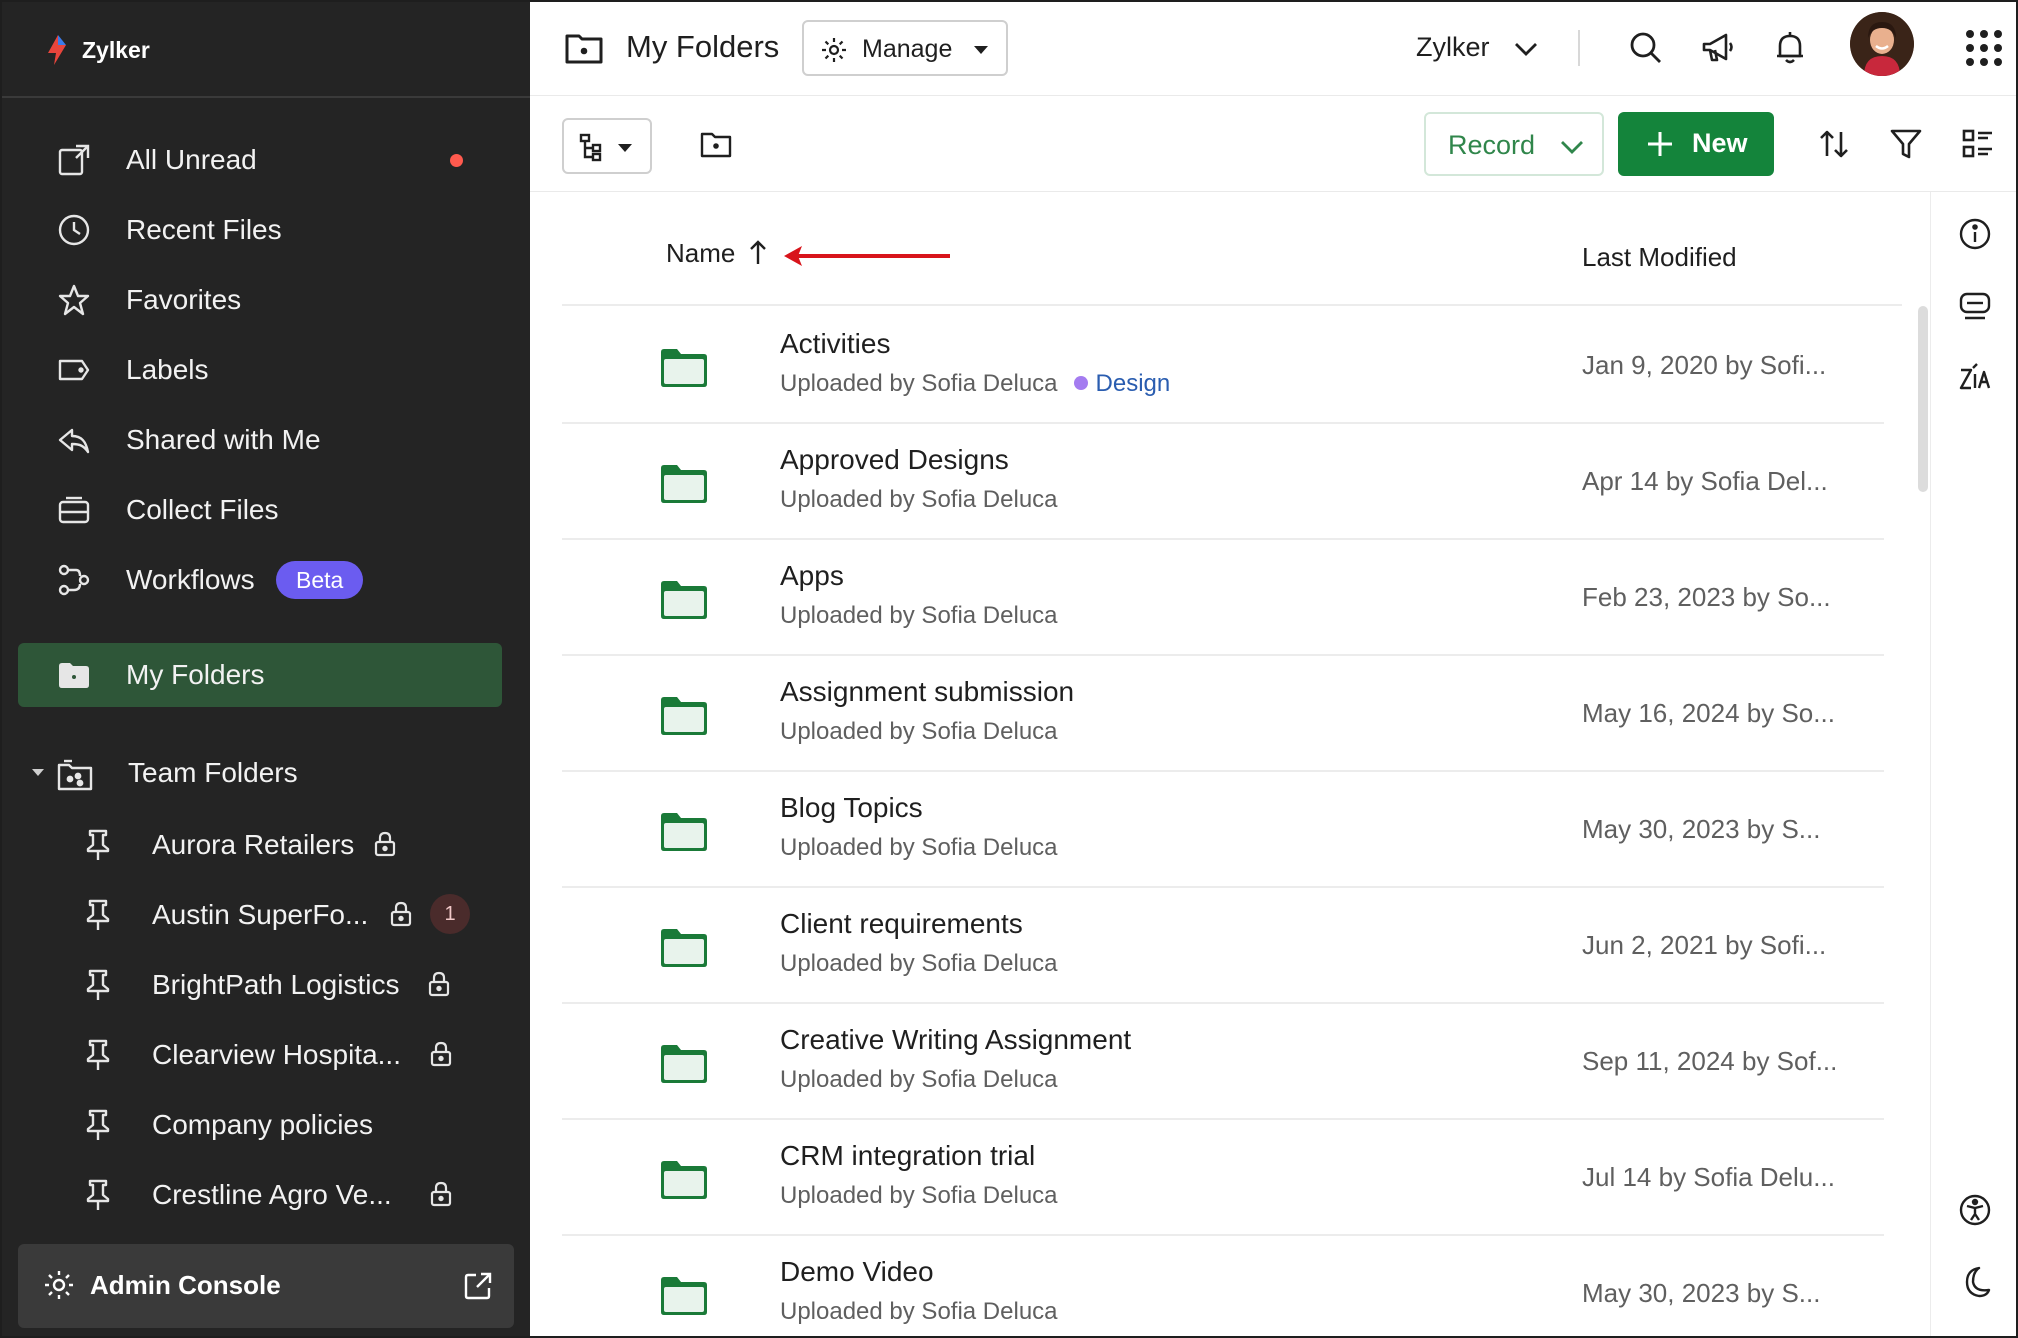 The image size is (2018, 1338). What do you see at coordinates (851, 808) in the screenshot?
I see `folder-name: Blog Topics` at bounding box center [851, 808].